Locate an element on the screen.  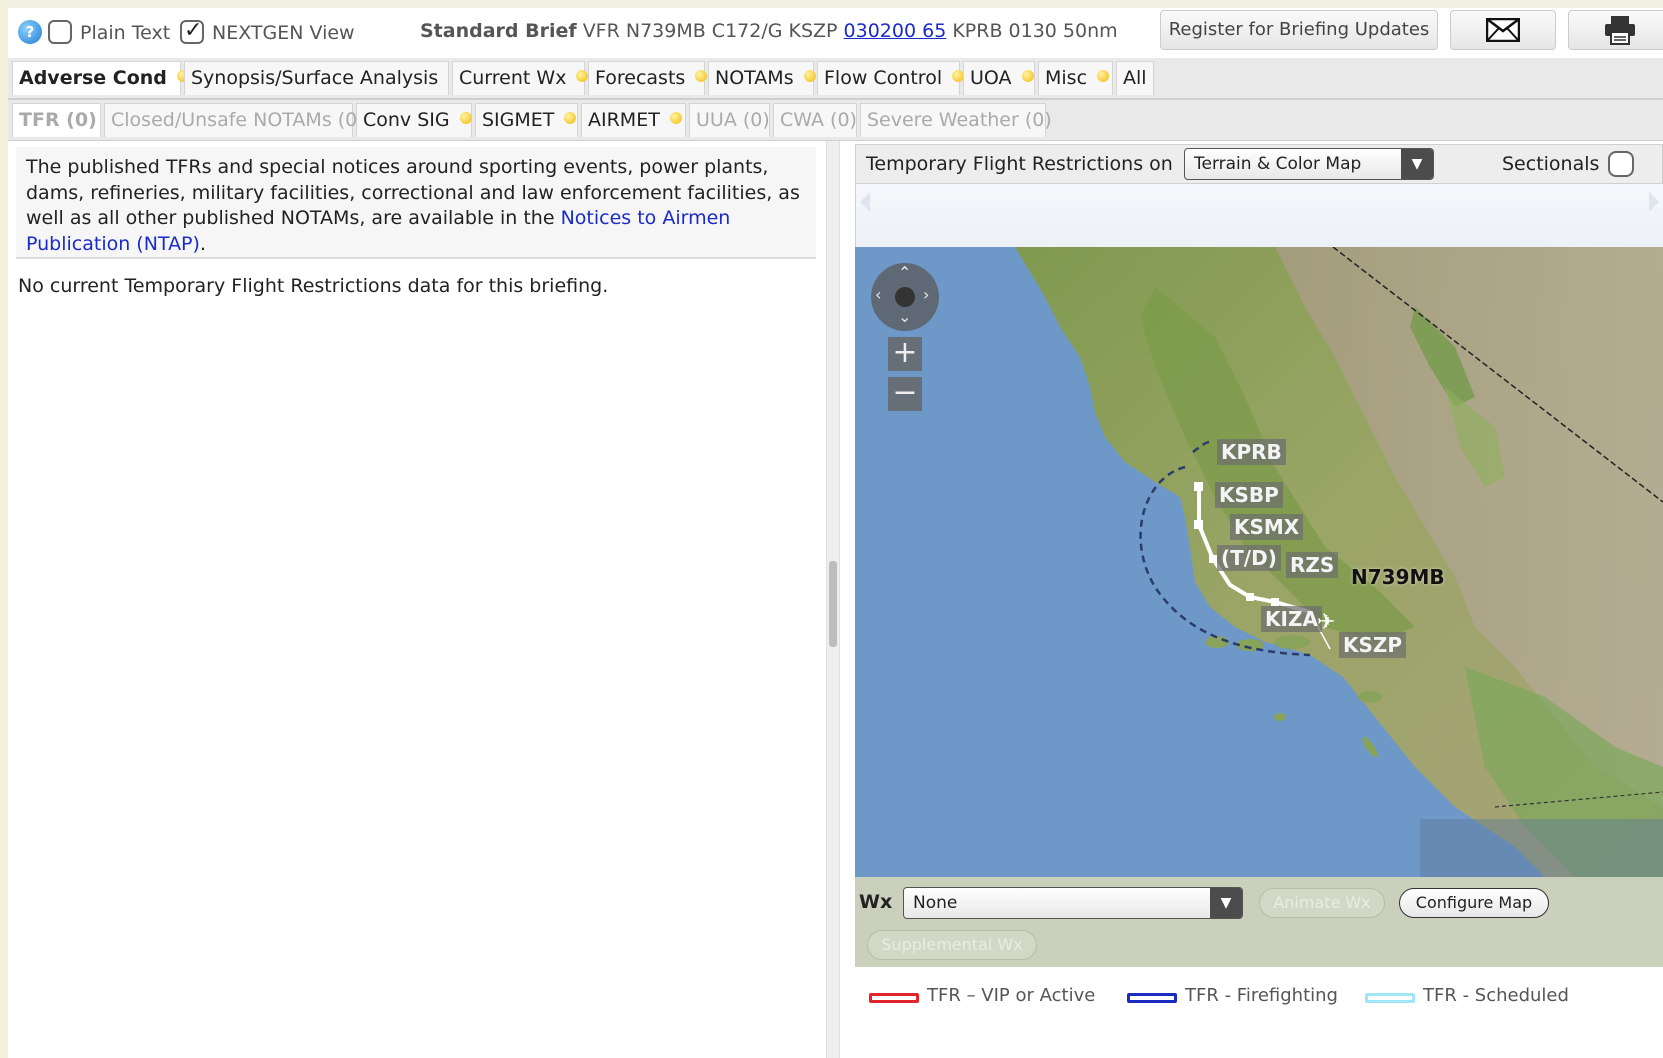
tab-synopsis-surface-analysis: Synopsis/Surface Analysis is located at coordinates (316, 78).